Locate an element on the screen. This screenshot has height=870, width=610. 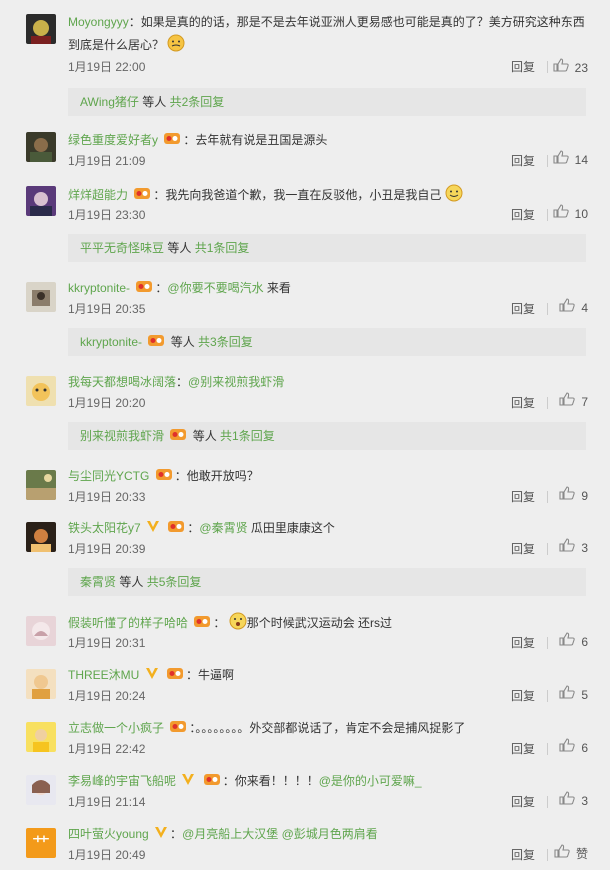
sub-replies-bar: kkryptonite- 等人 共3条回复 is located at coordinates (327, 342).